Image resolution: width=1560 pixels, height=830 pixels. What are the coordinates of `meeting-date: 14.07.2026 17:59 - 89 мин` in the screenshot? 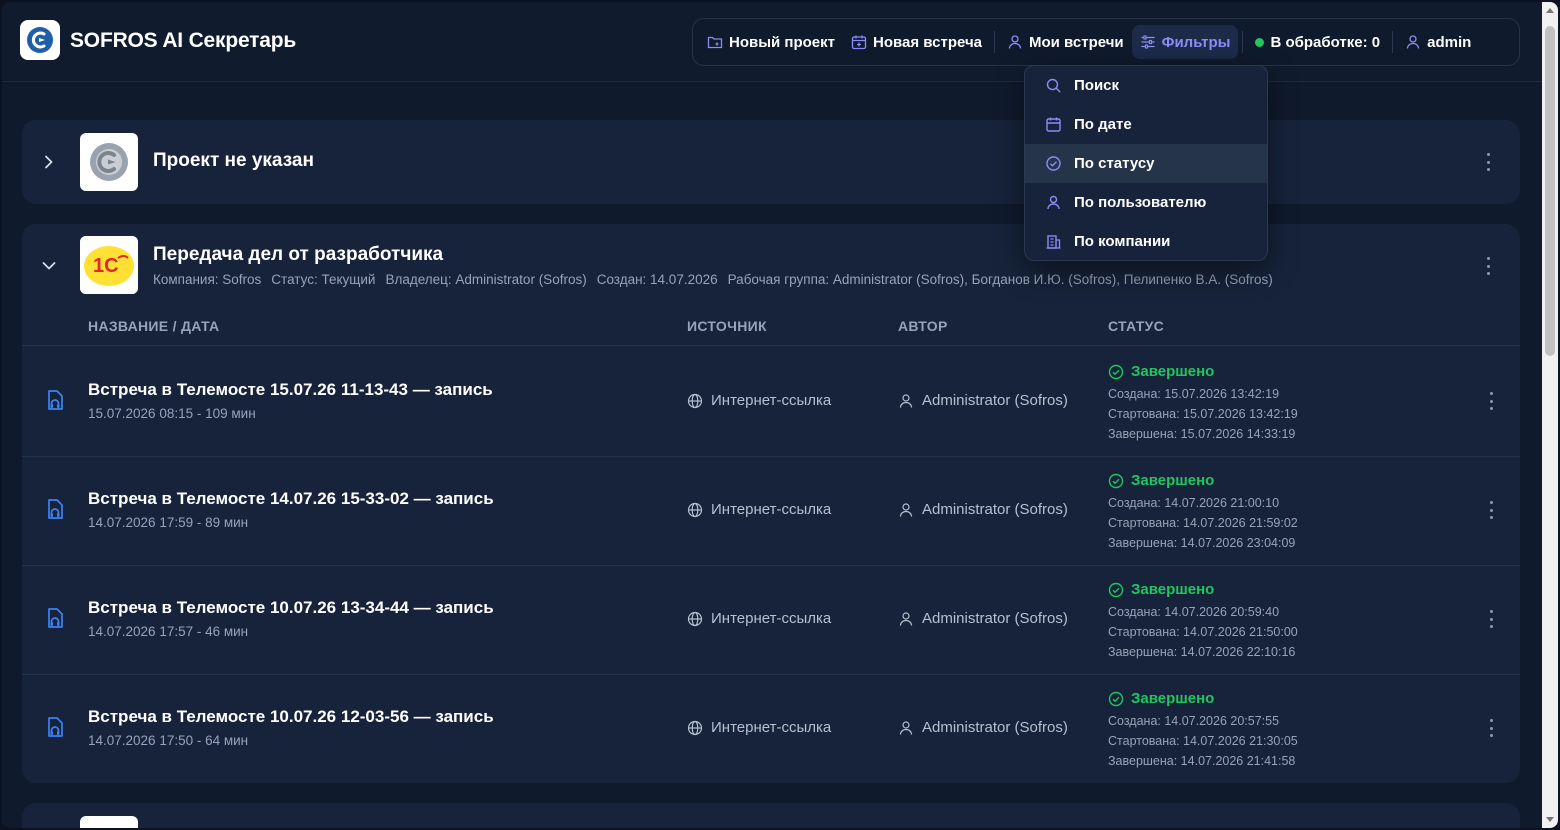 It's located at (168, 522).